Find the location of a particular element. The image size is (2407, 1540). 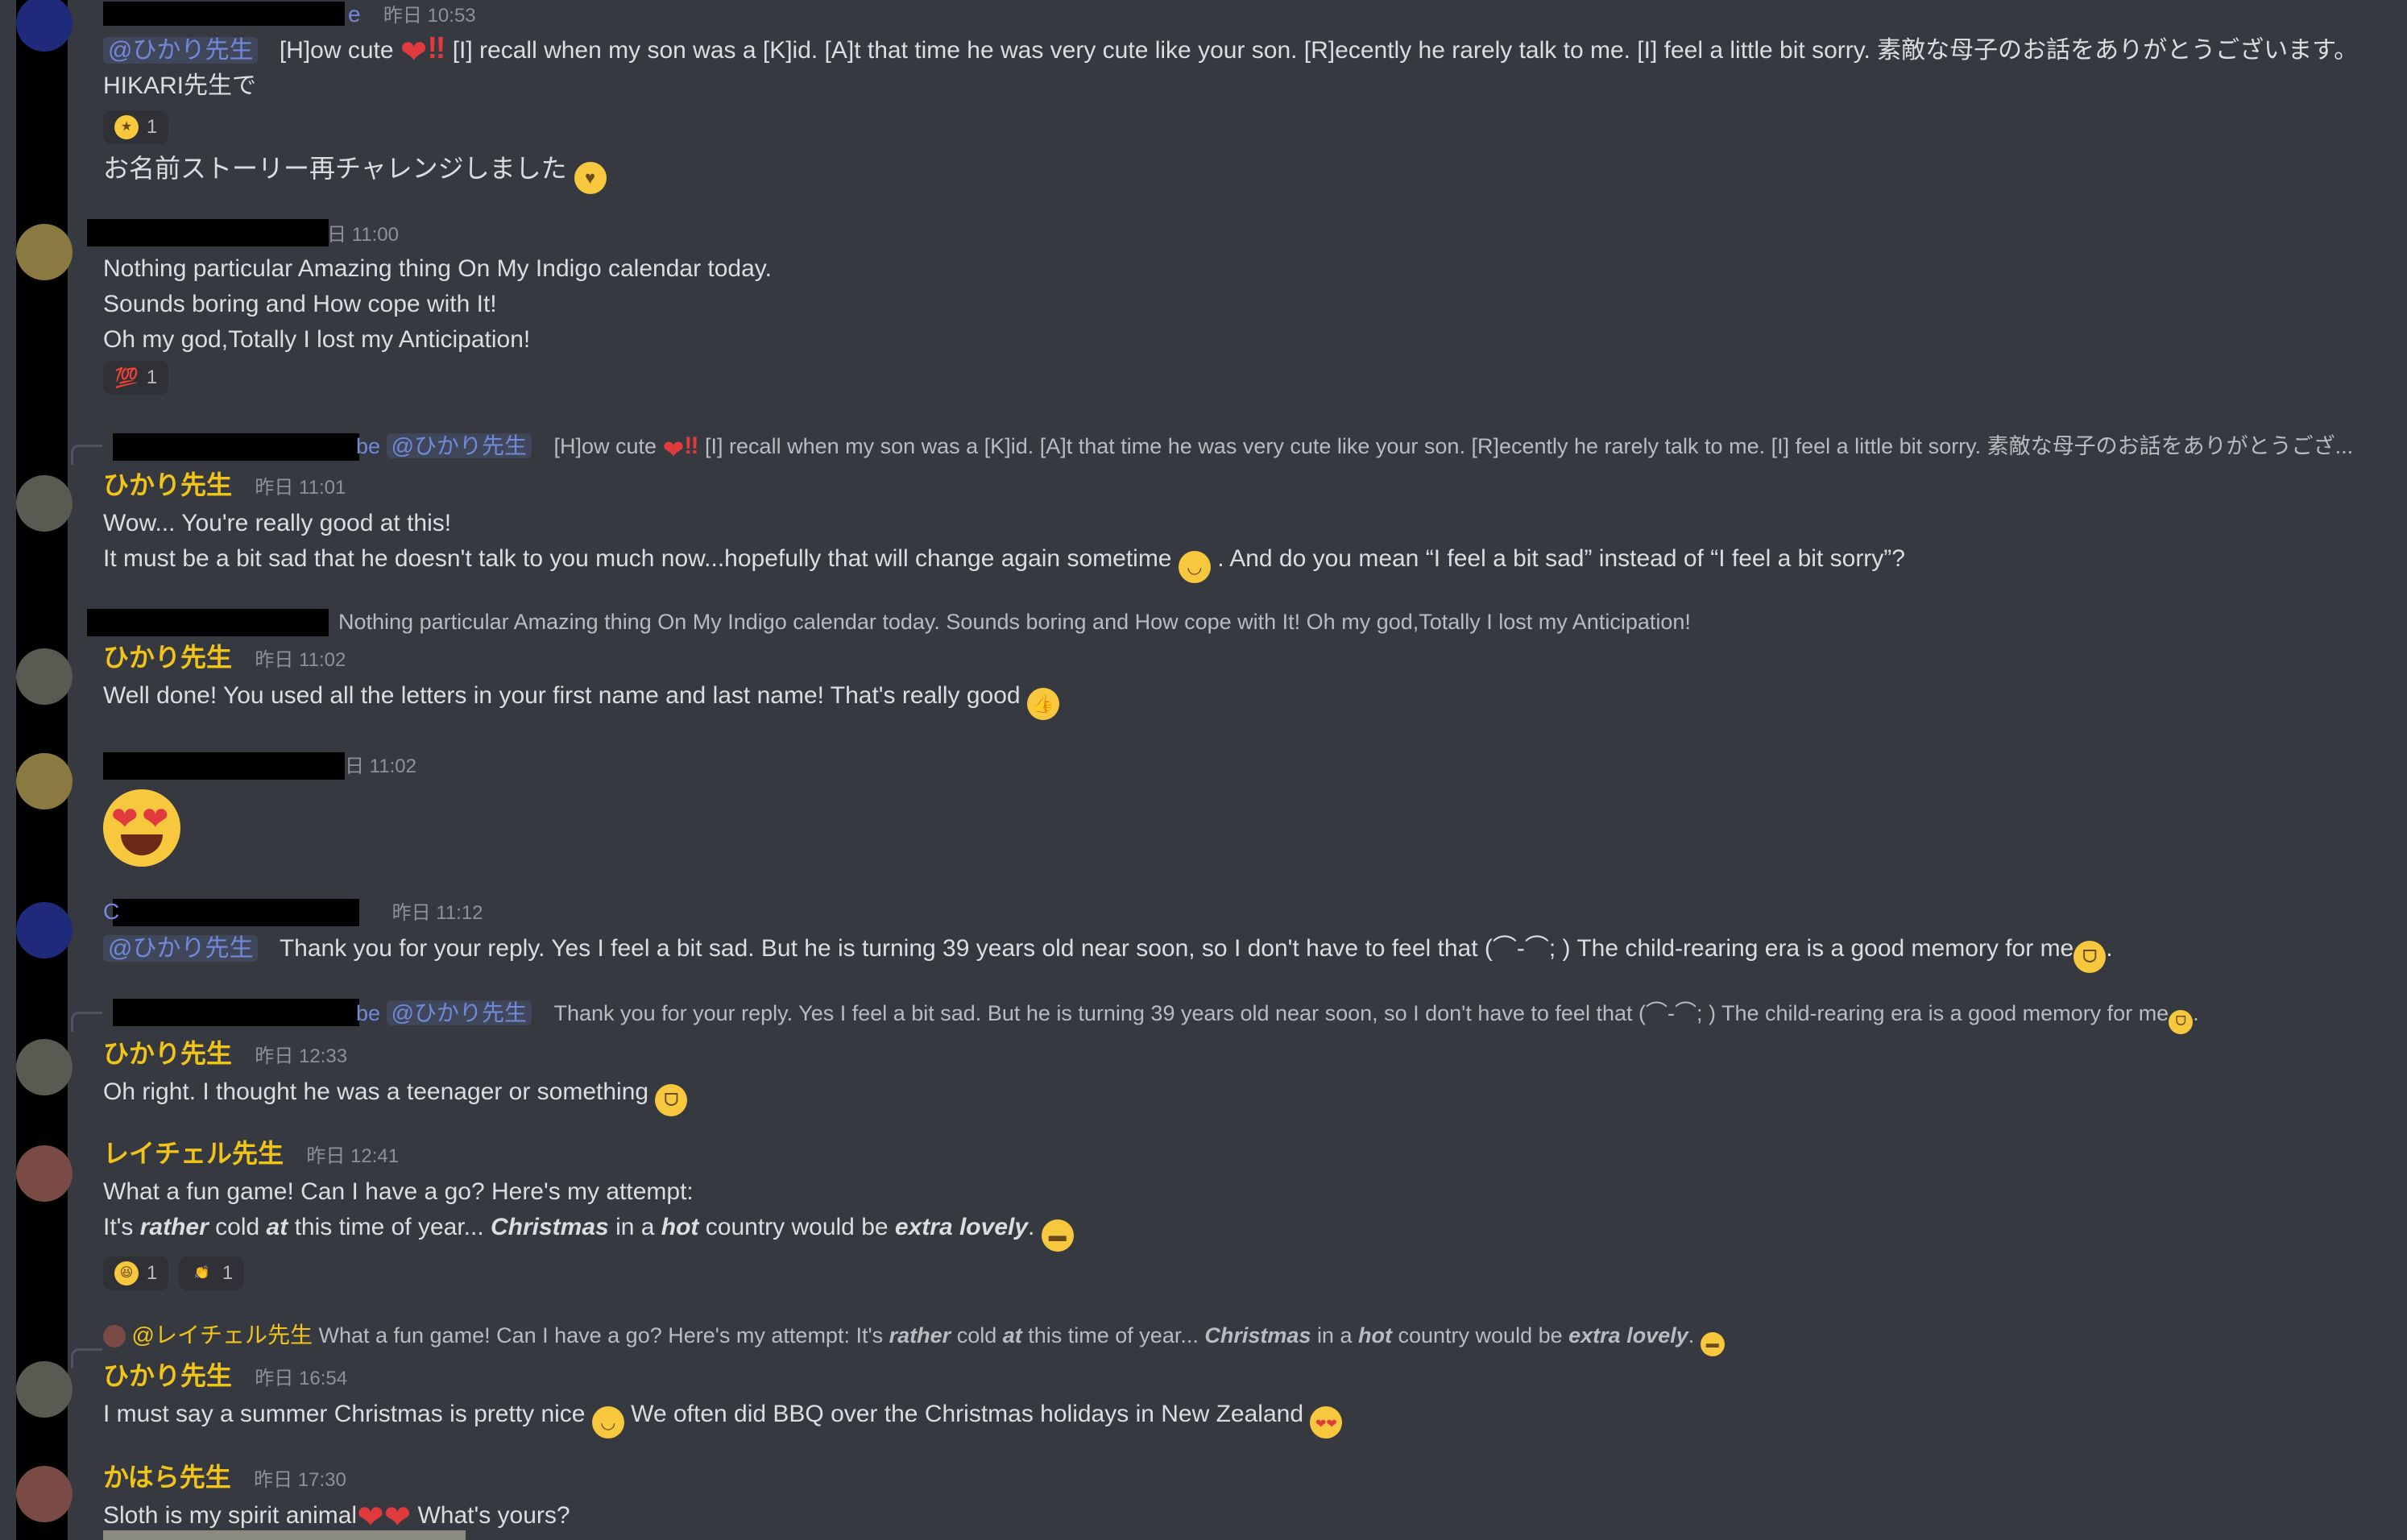

laughing-face-emoji-icon: 😆 is located at coordinates (127, 1273).